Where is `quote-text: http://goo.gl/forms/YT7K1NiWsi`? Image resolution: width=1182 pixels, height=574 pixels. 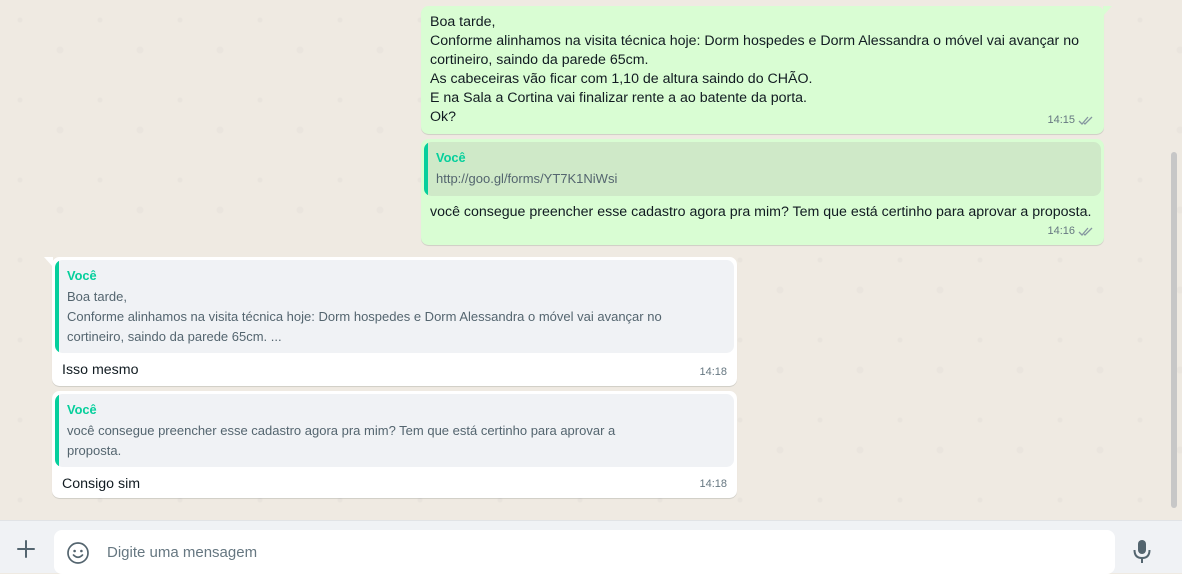 quote-text: http://goo.gl/forms/YT7K1NiWsi is located at coordinates (527, 178).